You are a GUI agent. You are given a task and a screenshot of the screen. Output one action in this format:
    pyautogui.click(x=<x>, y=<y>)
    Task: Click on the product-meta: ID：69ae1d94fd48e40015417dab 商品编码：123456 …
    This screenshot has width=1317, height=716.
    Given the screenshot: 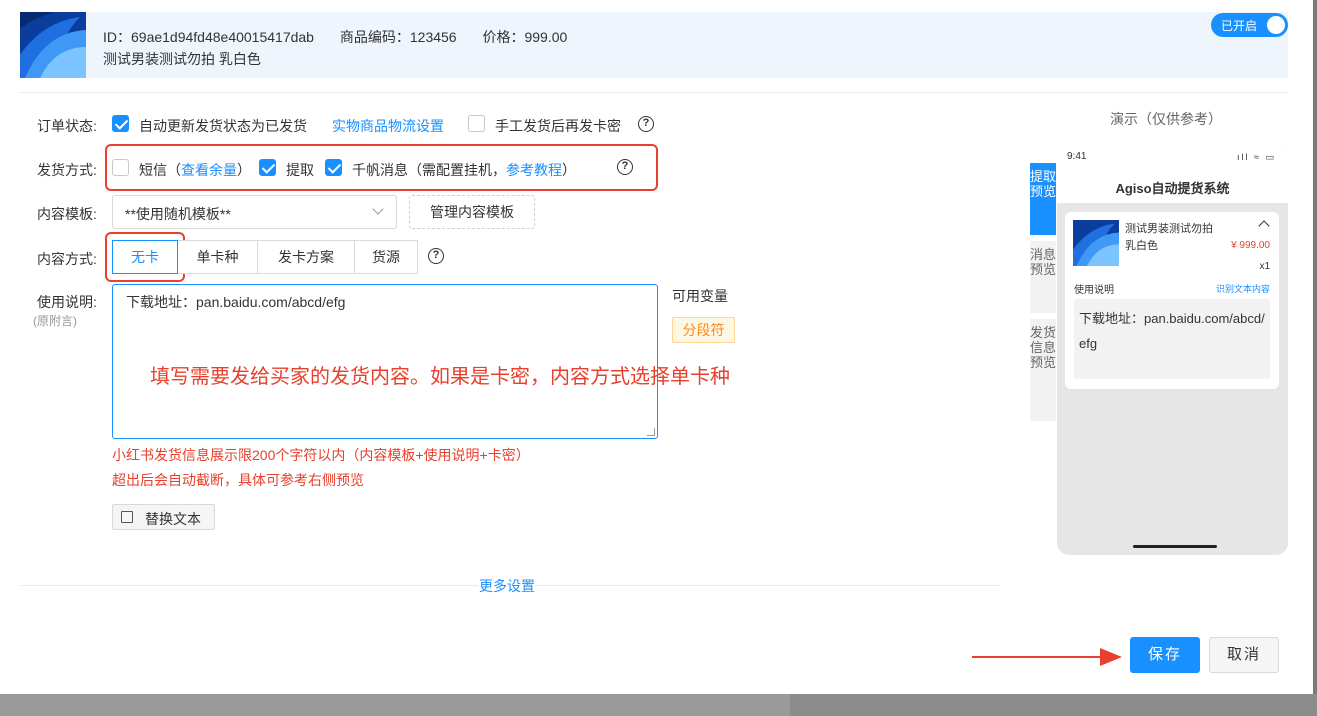 What is the action you would take?
    pyautogui.click(x=346, y=37)
    